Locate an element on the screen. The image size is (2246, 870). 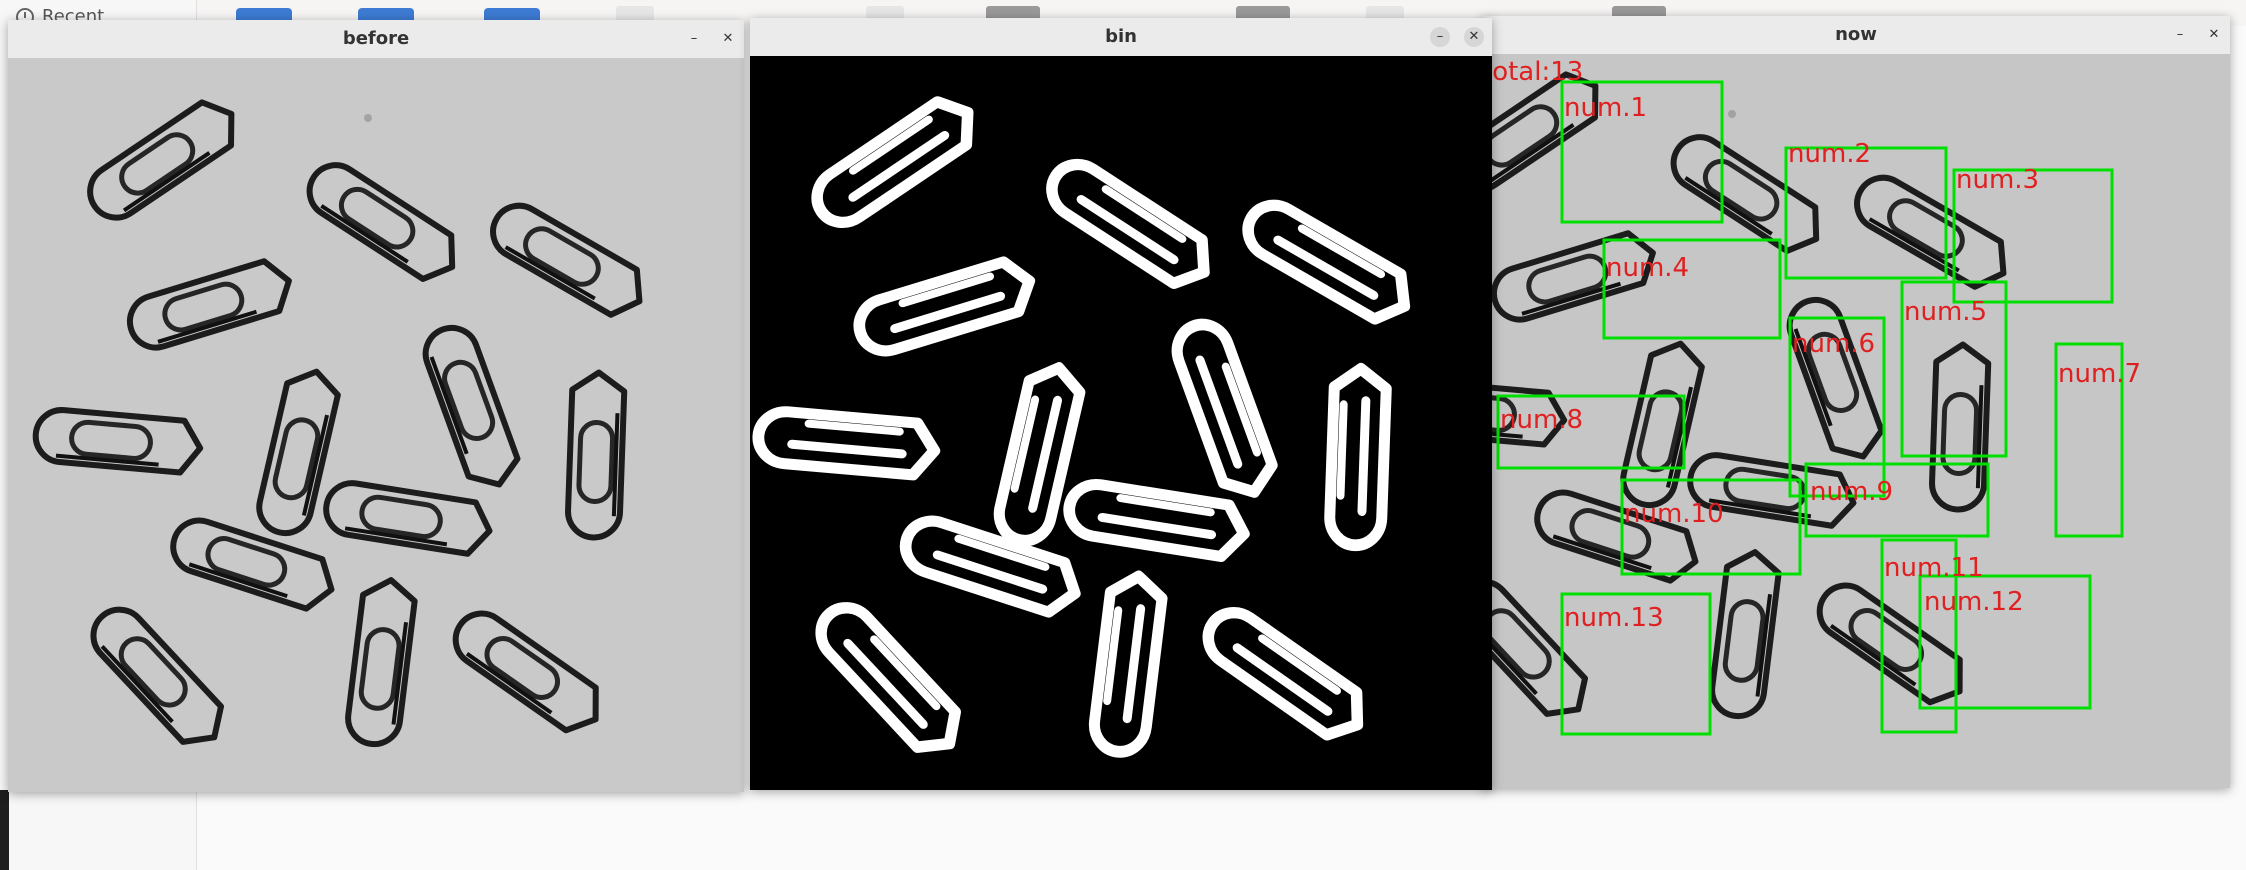
titlebar: bin – ✕ is located at coordinates (1121, 37).